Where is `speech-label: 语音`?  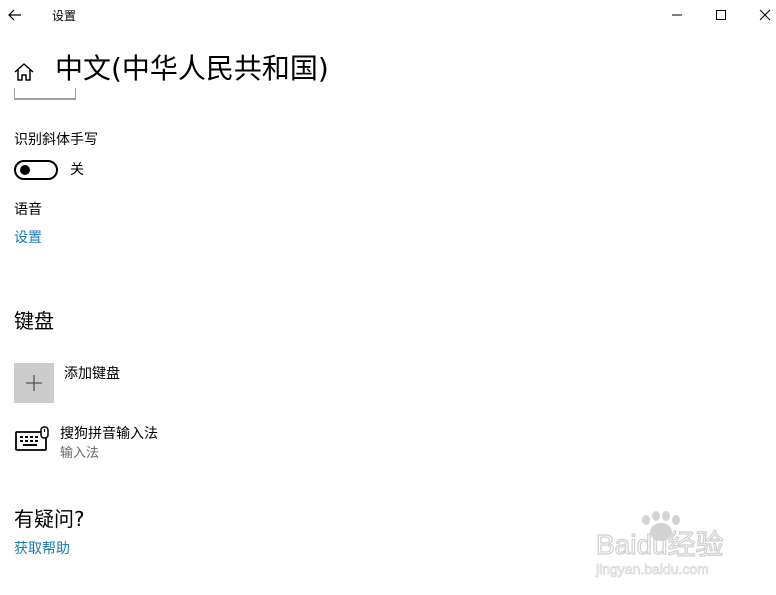
speech-label: 语音 is located at coordinates (28, 210).